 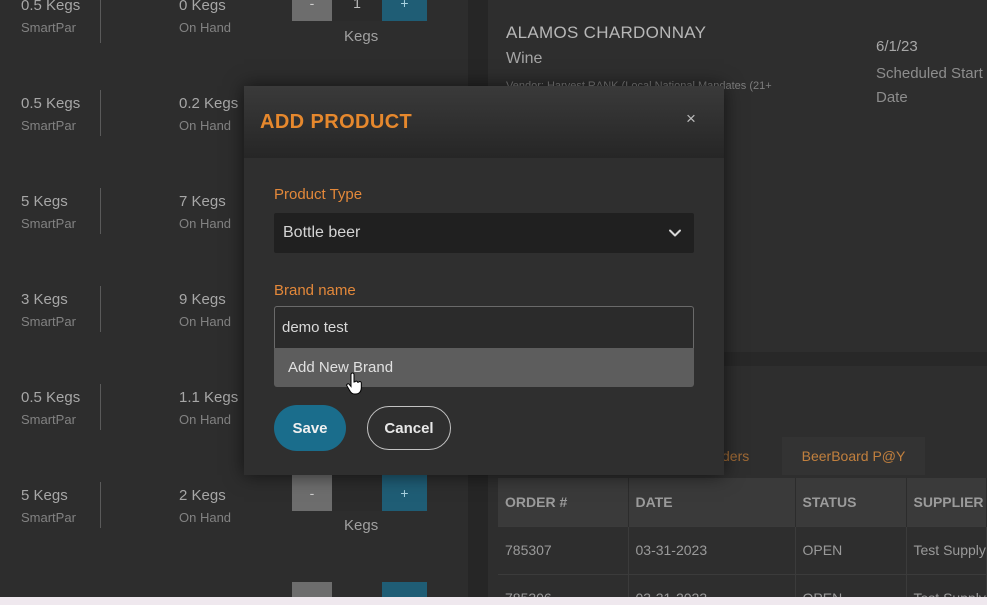 What do you see at coordinates (606, 32) in the screenshot?
I see `product-name: ALAMOS CHARDONNAY` at bounding box center [606, 32].